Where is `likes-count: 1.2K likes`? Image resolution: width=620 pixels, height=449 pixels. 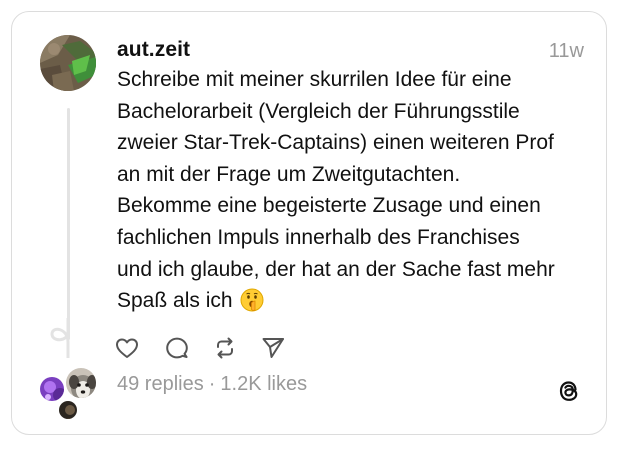
likes-count: 1.2K likes is located at coordinates (263, 384).